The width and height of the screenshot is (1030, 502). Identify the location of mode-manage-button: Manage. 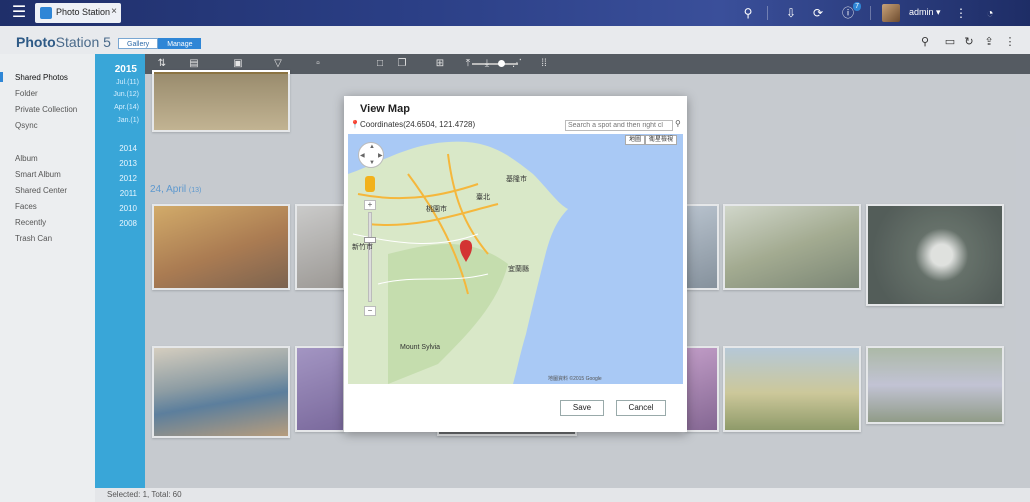
(180, 43).